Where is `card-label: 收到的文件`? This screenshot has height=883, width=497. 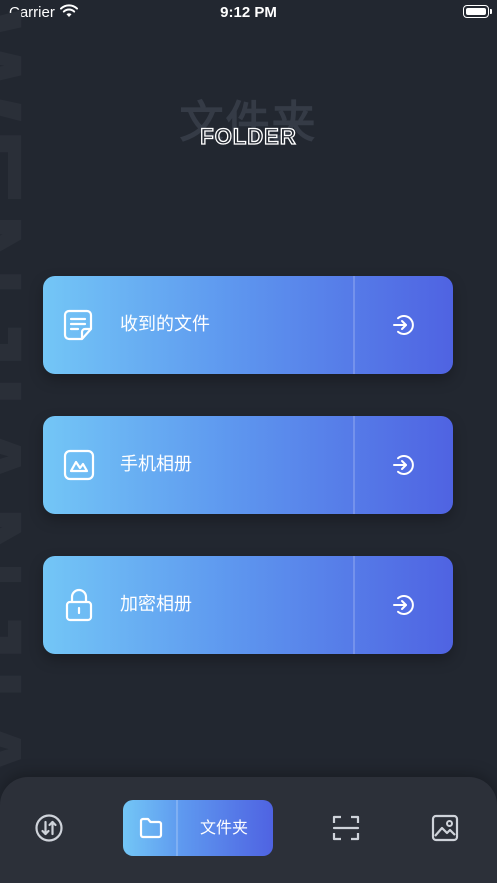 card-label: 收到的文件 is located at coordinates (165, 324).